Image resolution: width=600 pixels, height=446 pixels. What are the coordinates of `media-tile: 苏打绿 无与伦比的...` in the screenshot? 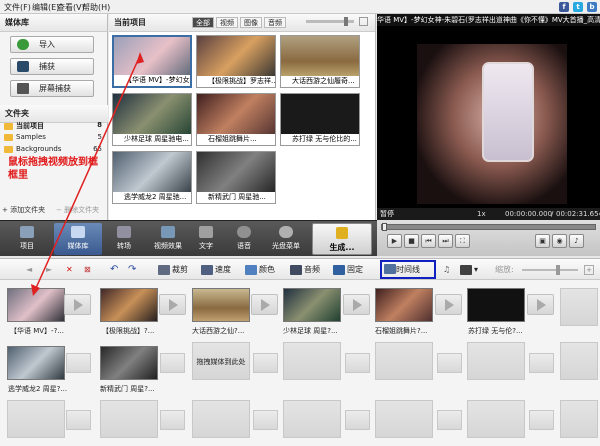 It's located at (320, 119).